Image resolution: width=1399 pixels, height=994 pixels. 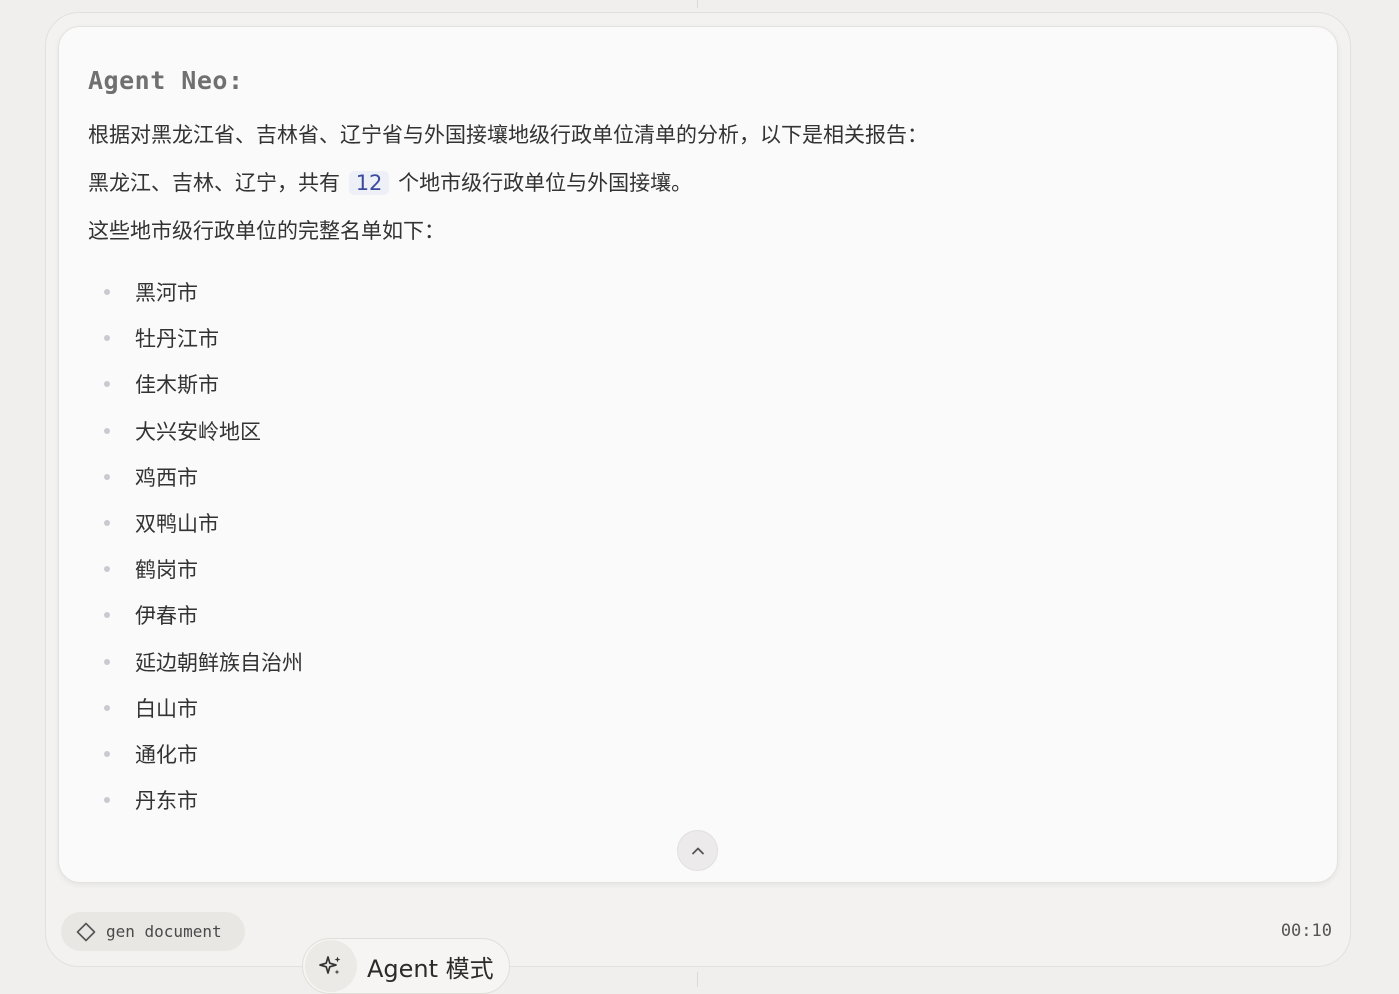 I want to click on list-item: 白山市, so click(x=203, y=716).